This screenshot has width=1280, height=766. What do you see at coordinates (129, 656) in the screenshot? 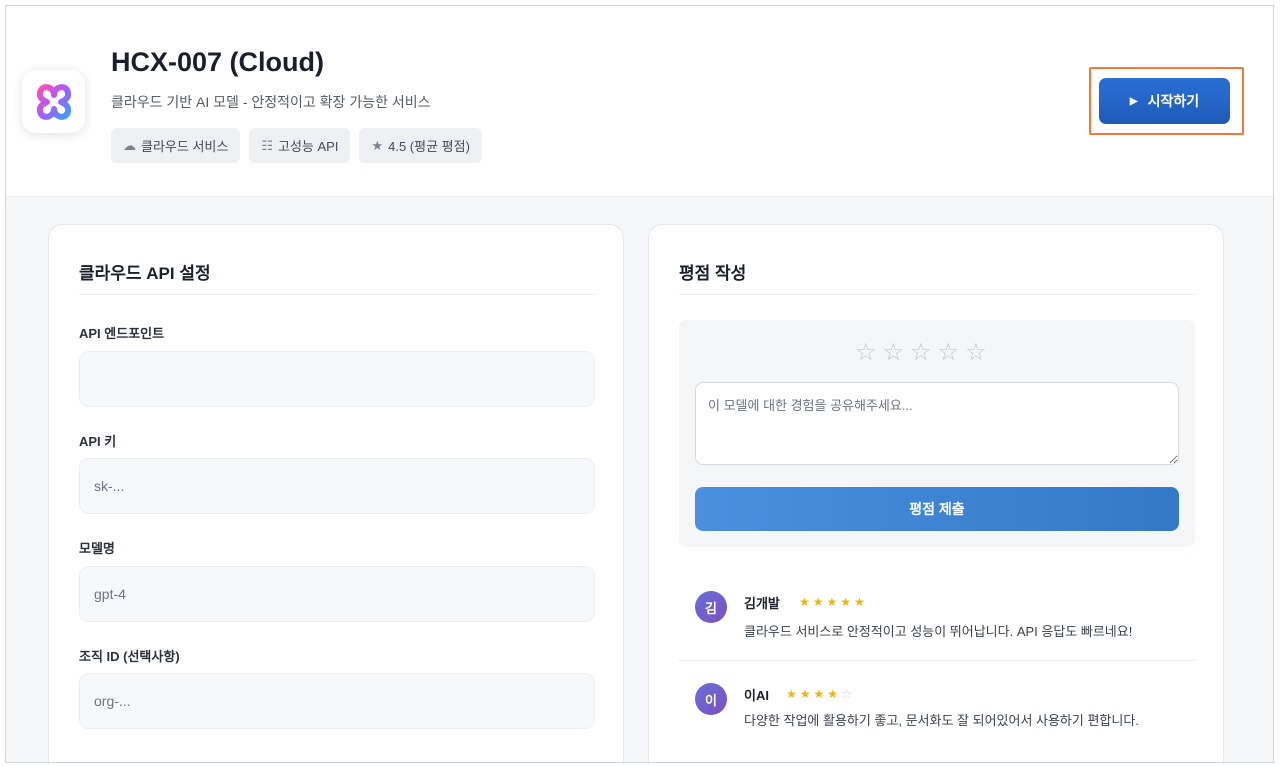
I see `org-id-label: 조직 ID (선택사항)` at bounding box center [129, 656].